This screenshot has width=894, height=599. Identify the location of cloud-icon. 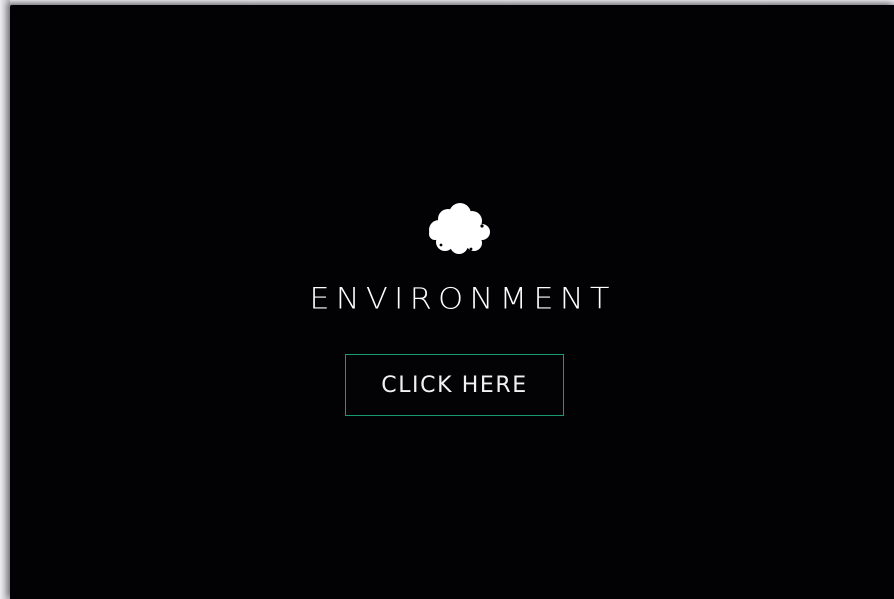
(459, 228).